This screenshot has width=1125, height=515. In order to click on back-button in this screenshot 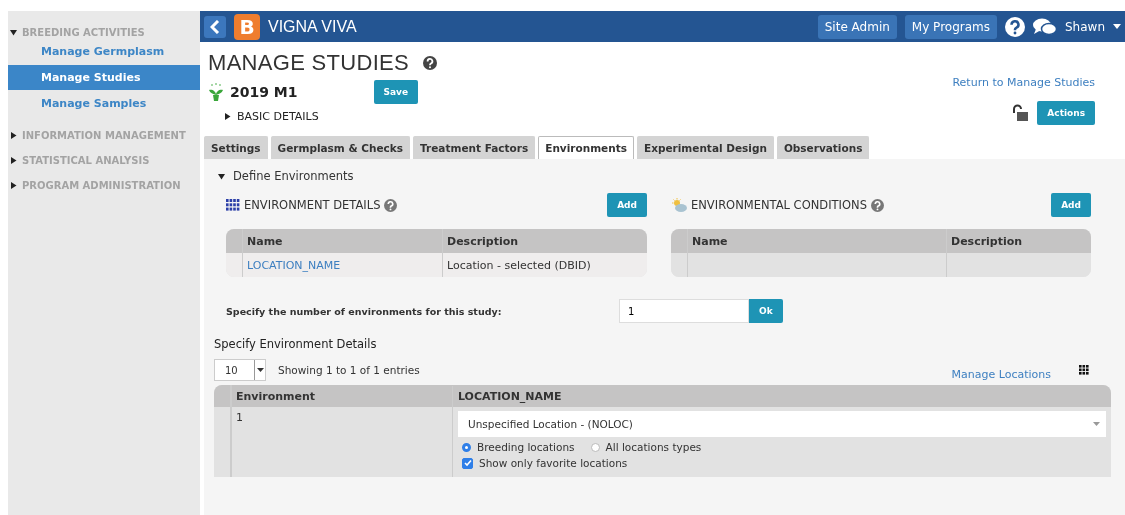, I will do `click(215, 26)`.